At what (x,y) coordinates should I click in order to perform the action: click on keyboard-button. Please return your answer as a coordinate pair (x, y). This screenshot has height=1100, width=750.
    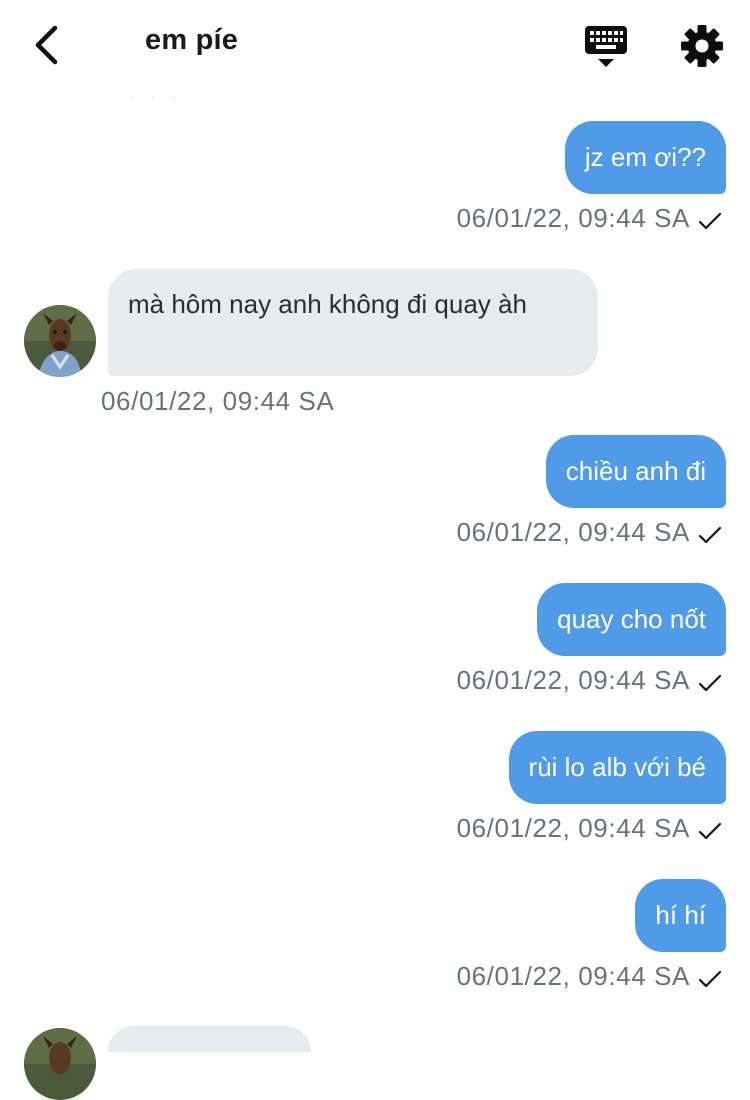
    Looking at the image, I should click on (606, 47).